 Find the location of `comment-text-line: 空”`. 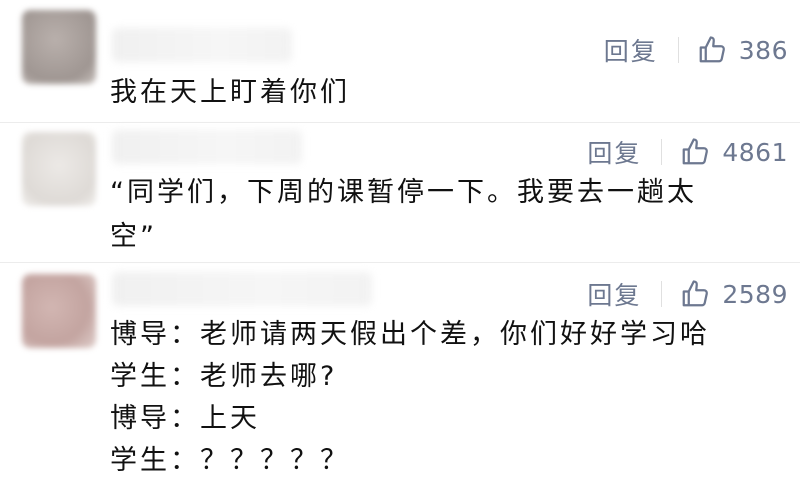

comment-text-line: 空” is located at coordinates (133, 236).